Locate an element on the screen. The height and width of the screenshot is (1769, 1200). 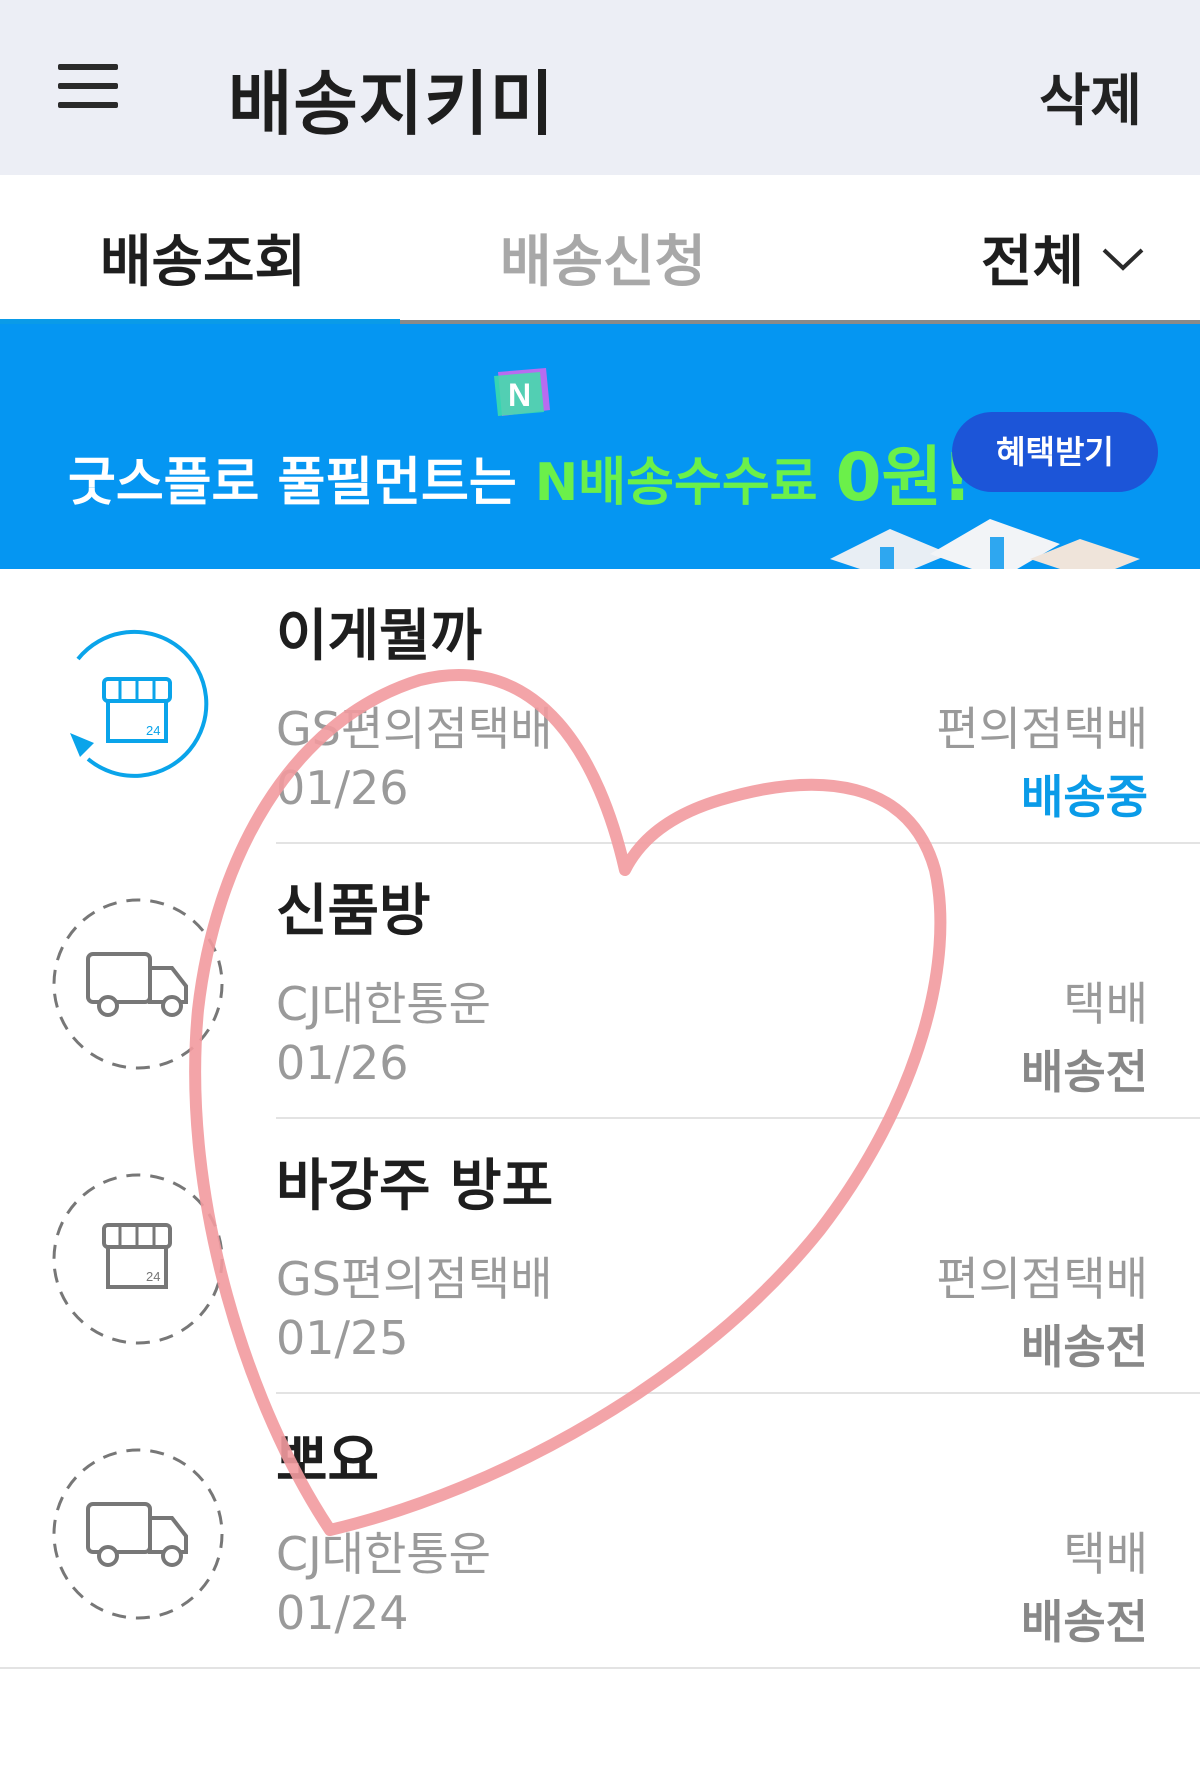
divider is located at coordinates (600, 1668).